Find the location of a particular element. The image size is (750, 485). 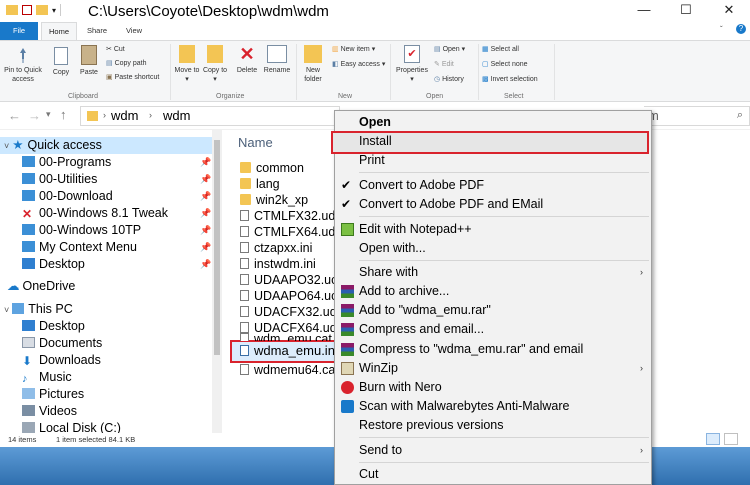

edit-button: ✎ Edit is located at coordinates (444, 65).